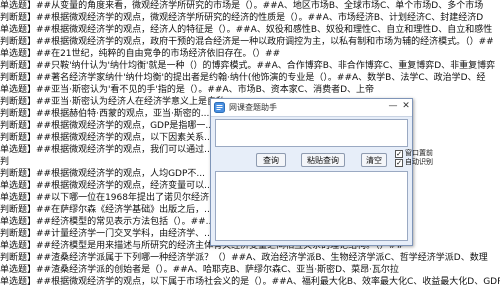 Image resolution: width=500 pixels, height=293 pixels. What do you see at coordinates (323, 160) in the screenshot?
I see `paste-query-button: 粘贴查询` at bounding box center [323, 160].